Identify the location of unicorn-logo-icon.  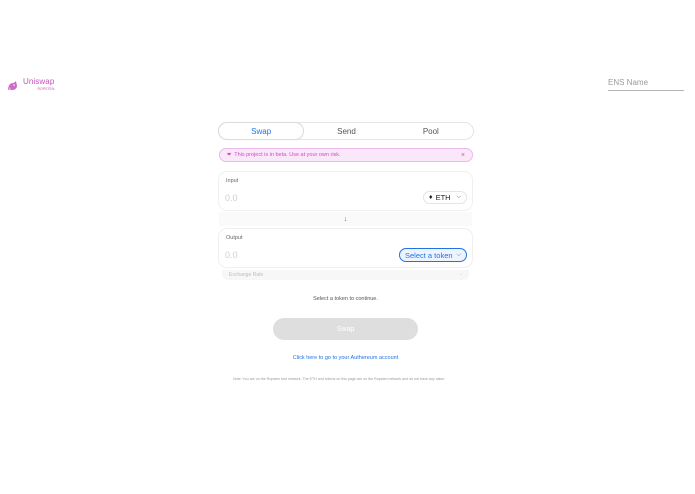
(12, 85).